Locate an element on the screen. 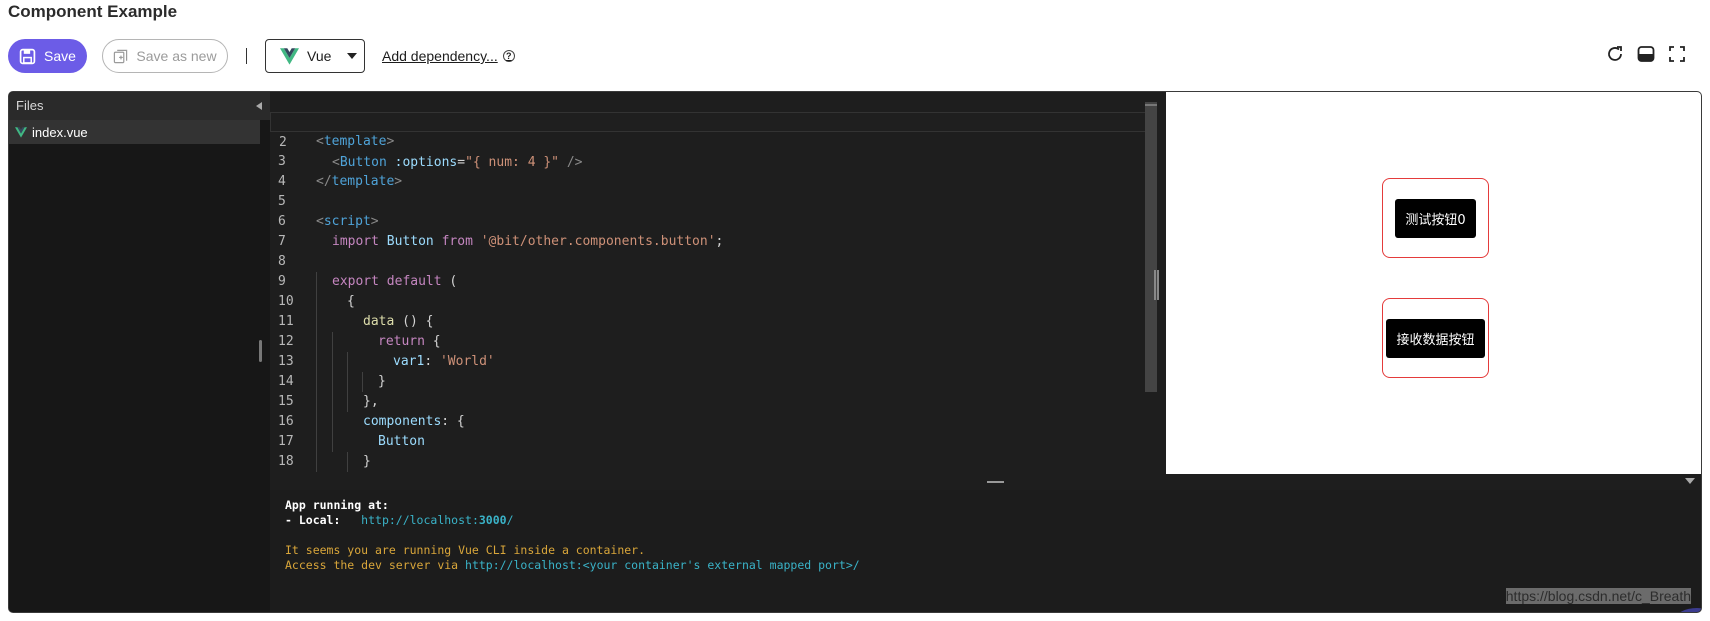  code-line: 13 } is located at coordinates (332, 371).